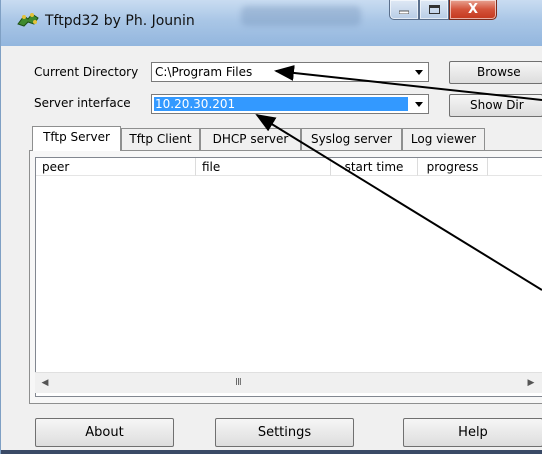 The height and width of the screenshot is (454, 542). Describe the element at coordinates (472, 432) in the screenshot. I see `help-button: Help` at that location.